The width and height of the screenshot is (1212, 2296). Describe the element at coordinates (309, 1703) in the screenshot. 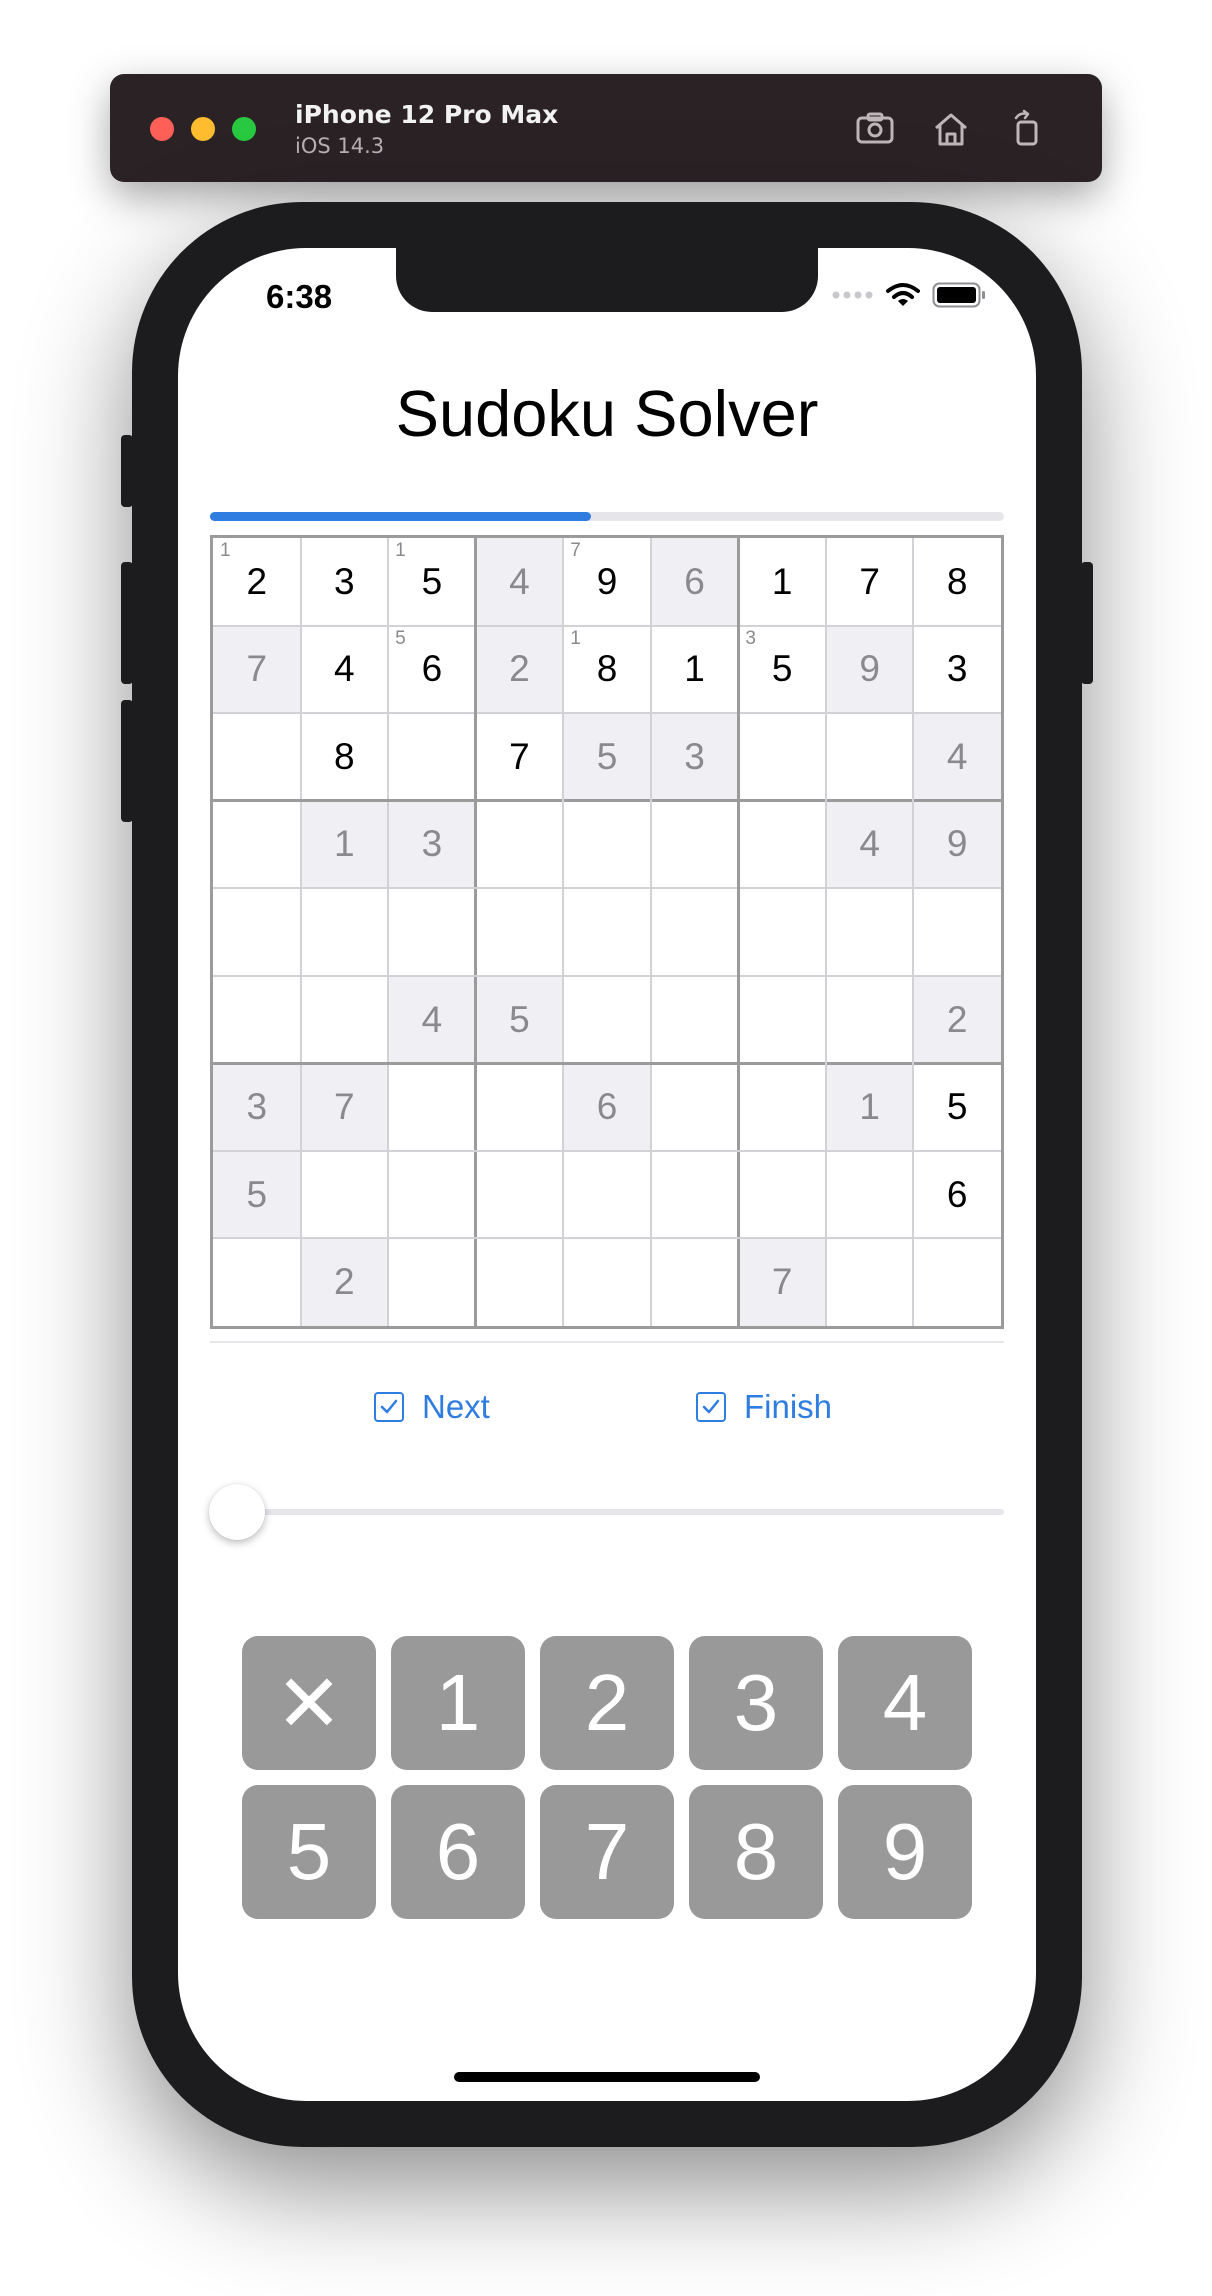

I see `clear-key-button: ✕` at that location.